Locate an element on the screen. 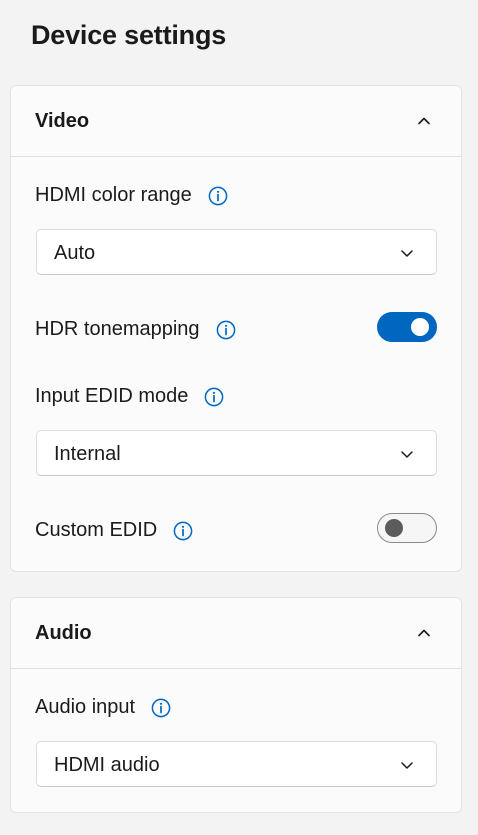 The height and width of the screenshot is (835, 478). custom-edid-label: Custom EDID is located at coordinates (96, 530).